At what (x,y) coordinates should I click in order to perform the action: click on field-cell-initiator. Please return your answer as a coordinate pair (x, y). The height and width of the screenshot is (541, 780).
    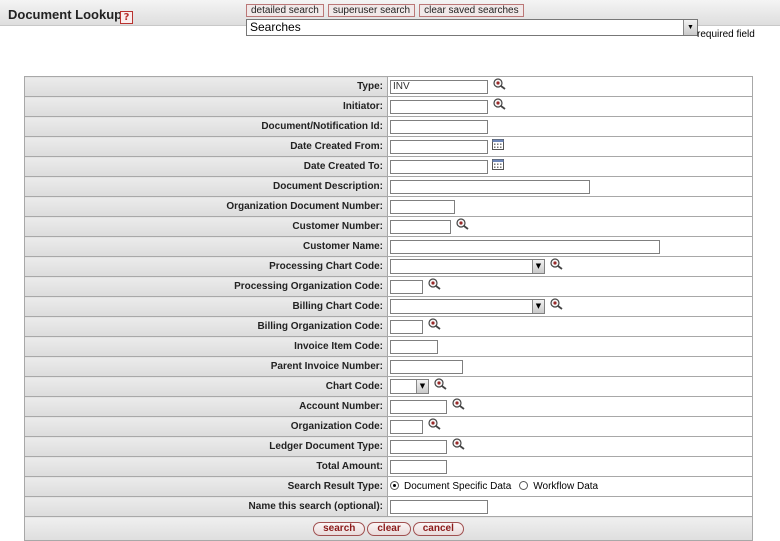
    Looking at the image, I should click on (570, 106).